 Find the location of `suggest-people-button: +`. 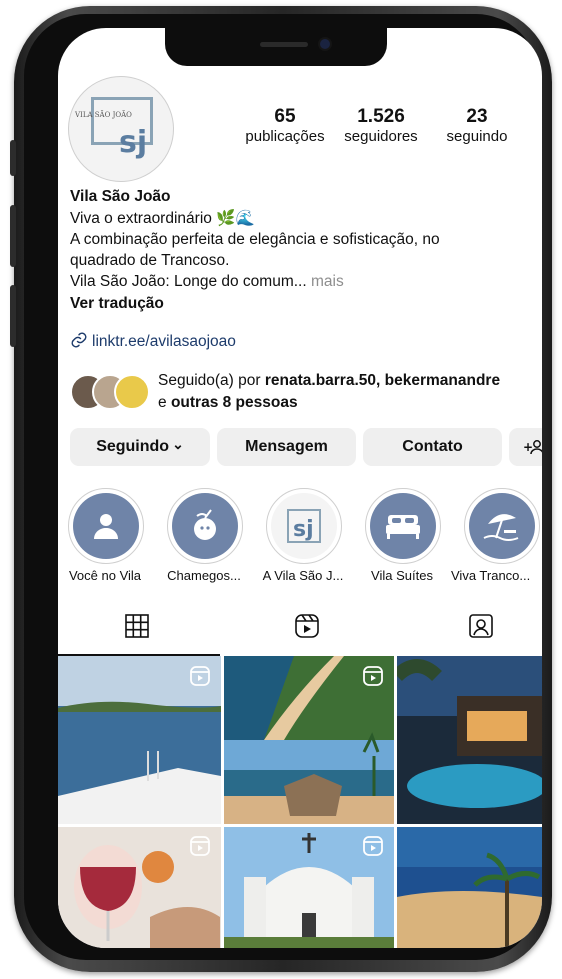

suggest-people-button: + is located at coordinates (525, 447).